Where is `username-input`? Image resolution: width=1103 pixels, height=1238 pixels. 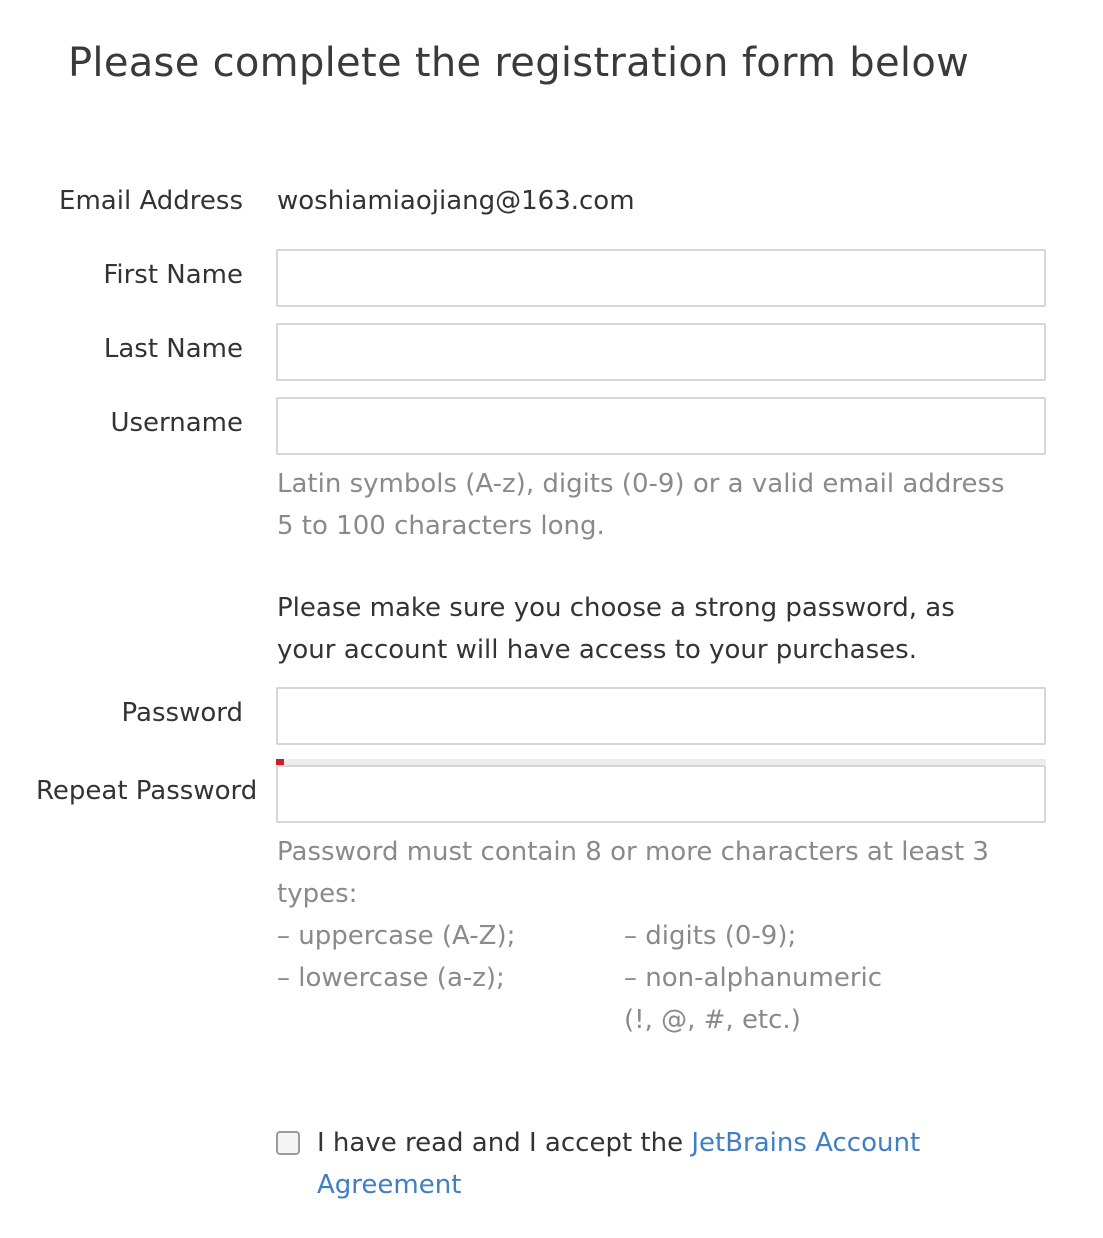 username-input is located at coordinates (661, 426).